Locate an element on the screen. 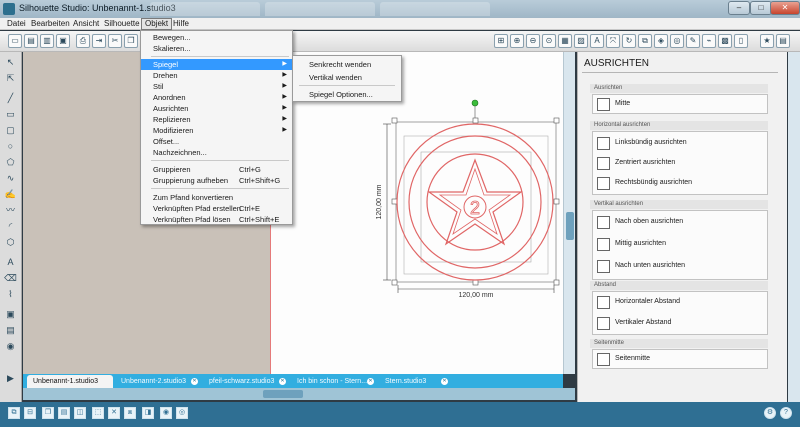 This screenshot has width=800, height=427. zoom-fit-icon: ⊙ is located at coordinates (549, 41).